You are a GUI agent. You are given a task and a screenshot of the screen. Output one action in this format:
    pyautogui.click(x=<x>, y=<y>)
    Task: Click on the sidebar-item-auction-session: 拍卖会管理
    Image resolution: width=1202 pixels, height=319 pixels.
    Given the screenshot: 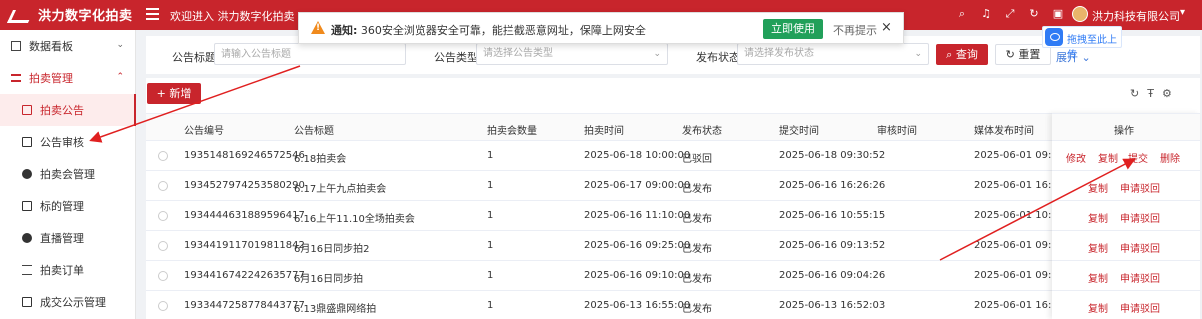 What is the action you would take?
    pyautogui.click(x=68, y=174)
    